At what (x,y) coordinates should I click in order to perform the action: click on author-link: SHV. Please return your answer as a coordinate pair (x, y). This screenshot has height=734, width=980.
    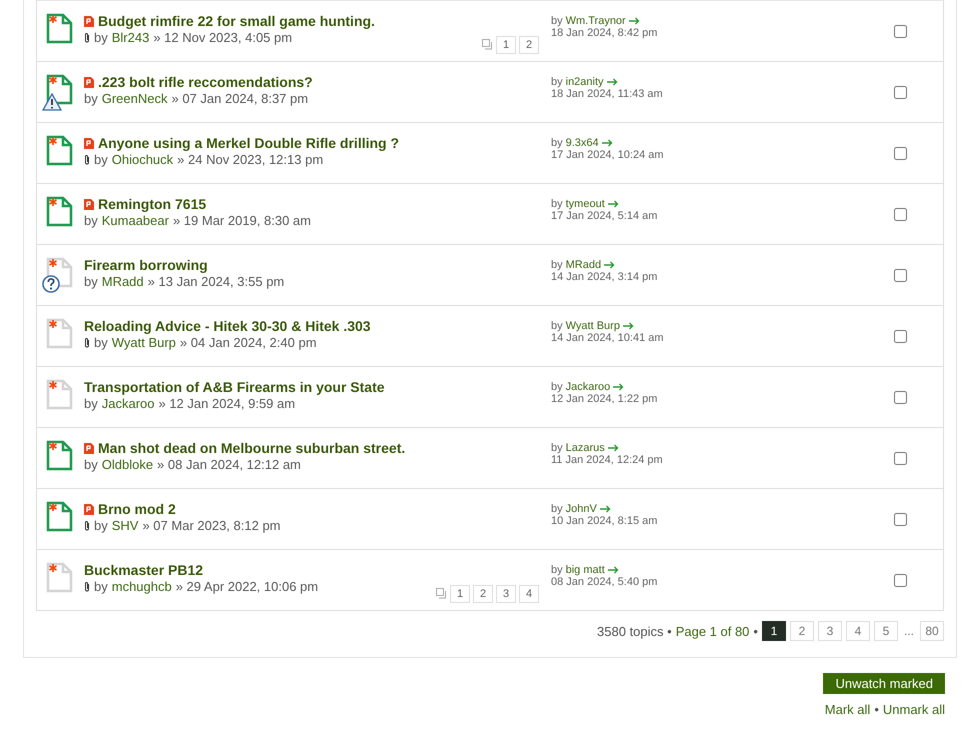
    Looking at the image, I should click on (125, 525).